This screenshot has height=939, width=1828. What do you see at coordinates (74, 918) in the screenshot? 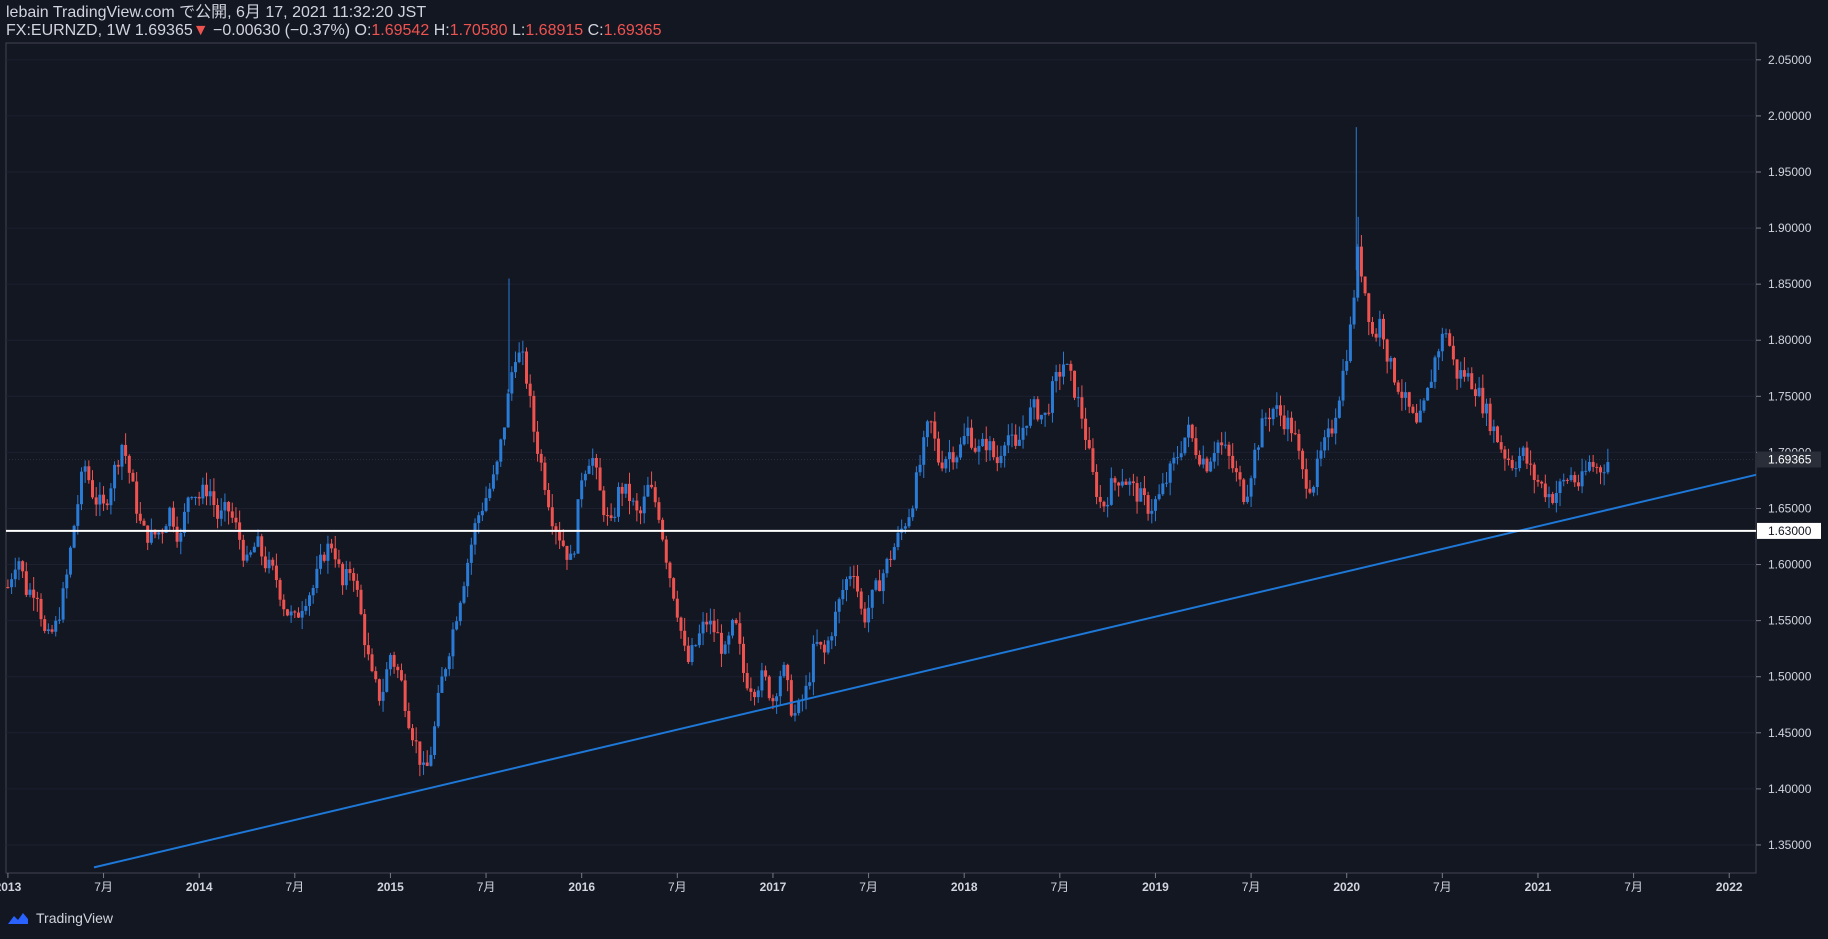
I see `brand-name: TradingView` at bounding box center [74, 918].